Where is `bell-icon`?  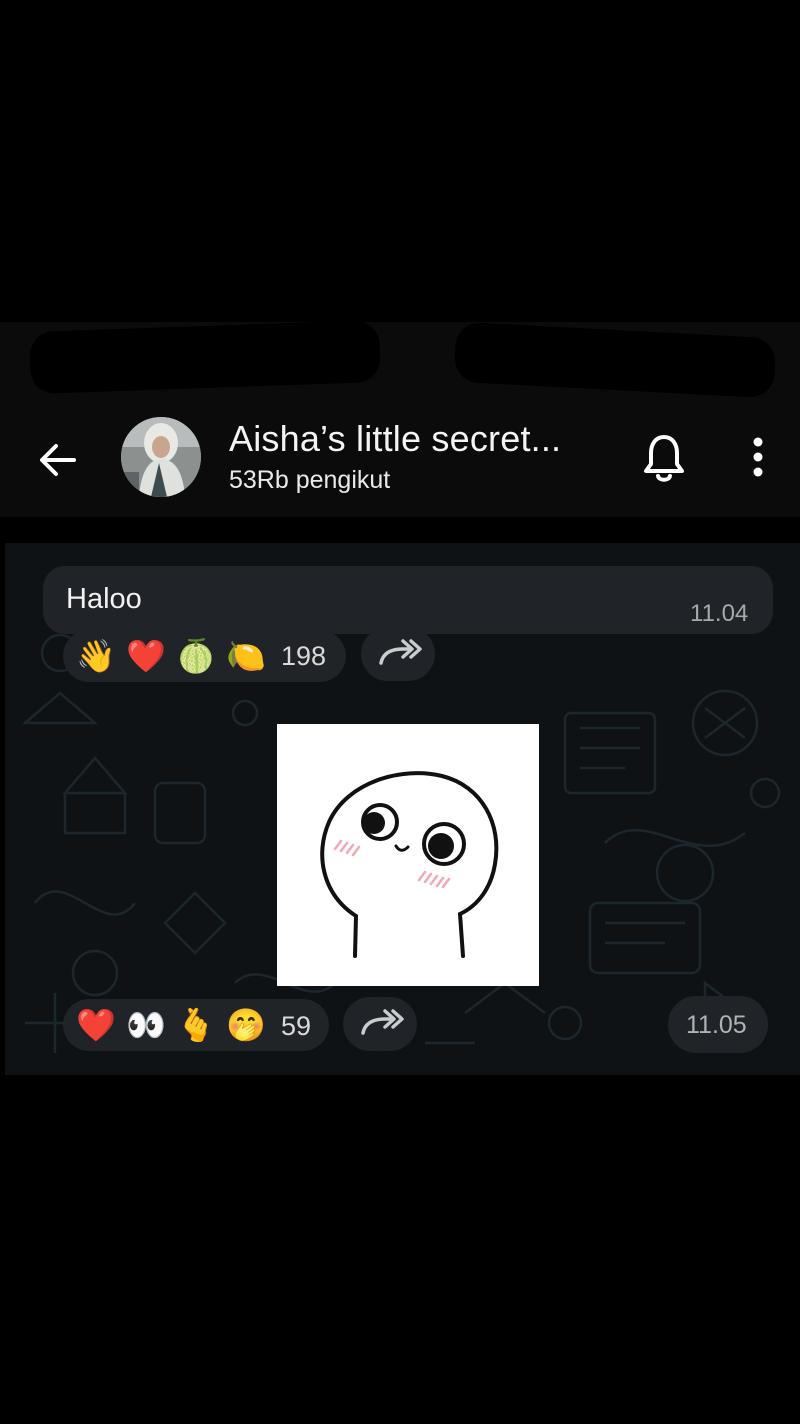
bell-icon is located at coordinates (664, 458).